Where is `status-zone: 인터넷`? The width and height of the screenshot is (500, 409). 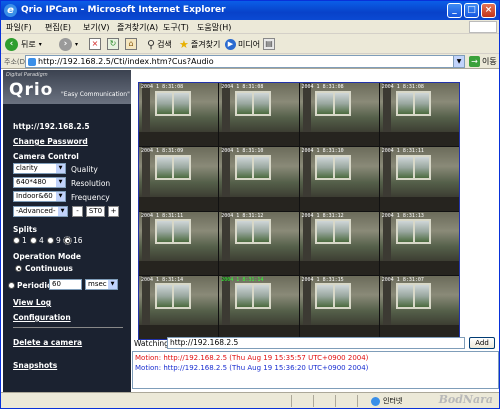
status-zone: 인터넷 is located at coordinates (386, 401).